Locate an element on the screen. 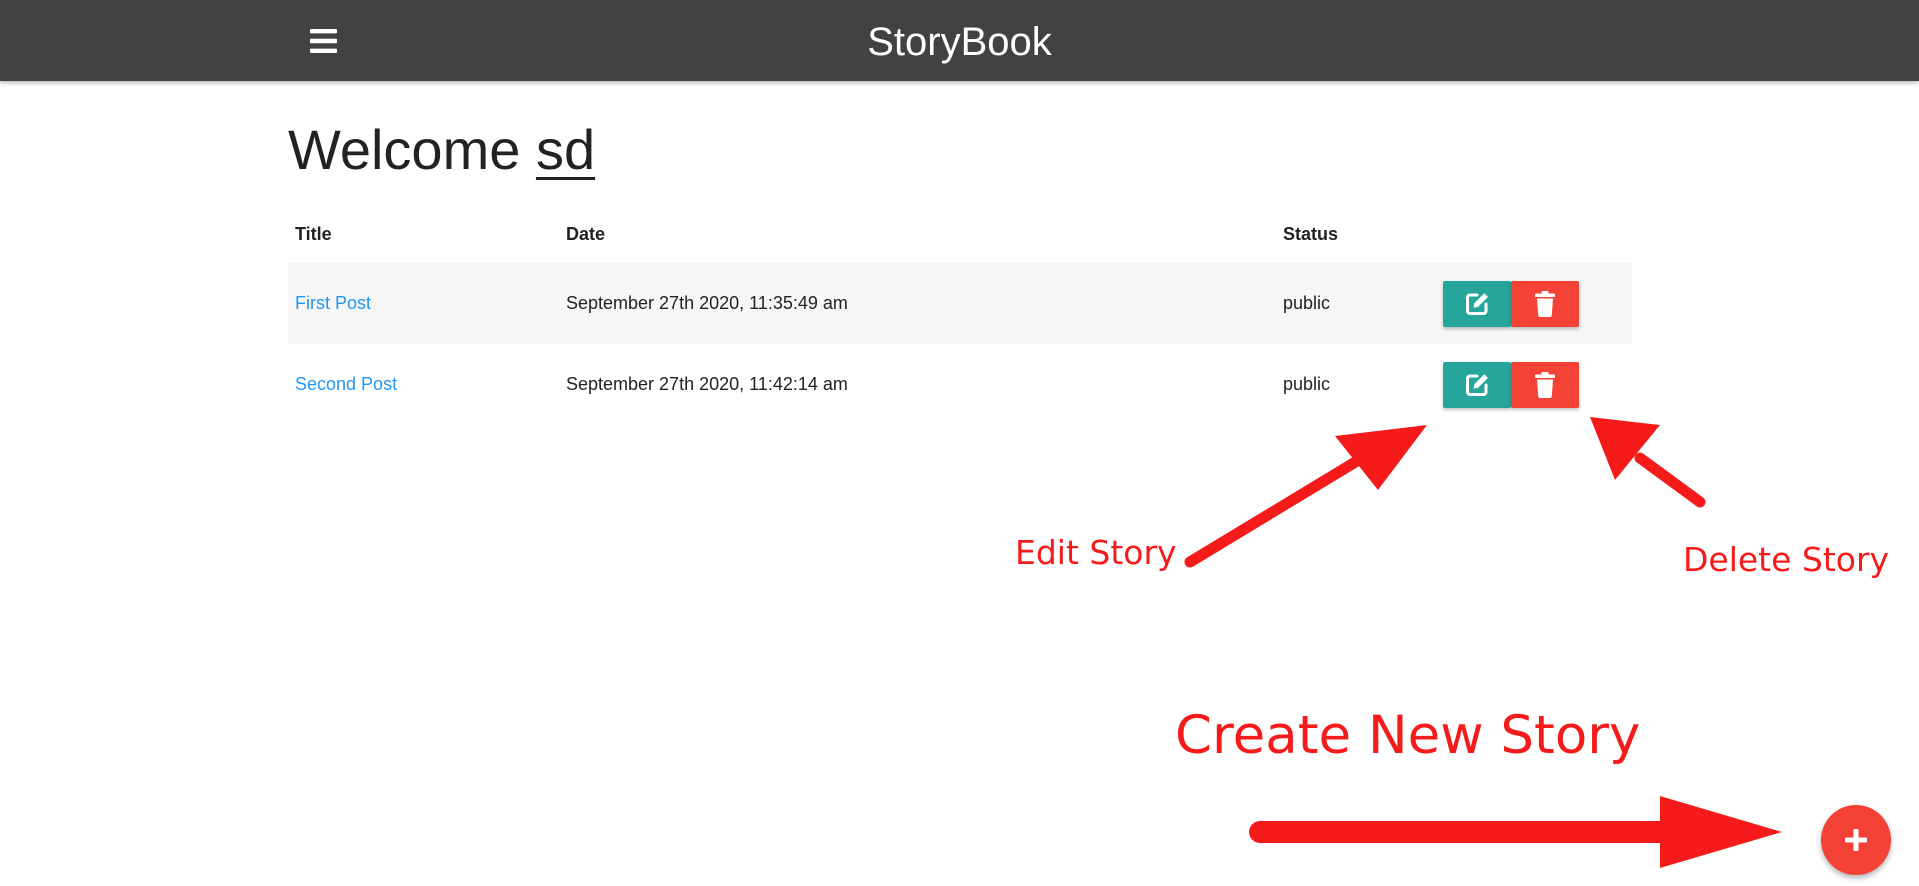  brand-logo-container: StoryBook is located at coordinates (959, 40).